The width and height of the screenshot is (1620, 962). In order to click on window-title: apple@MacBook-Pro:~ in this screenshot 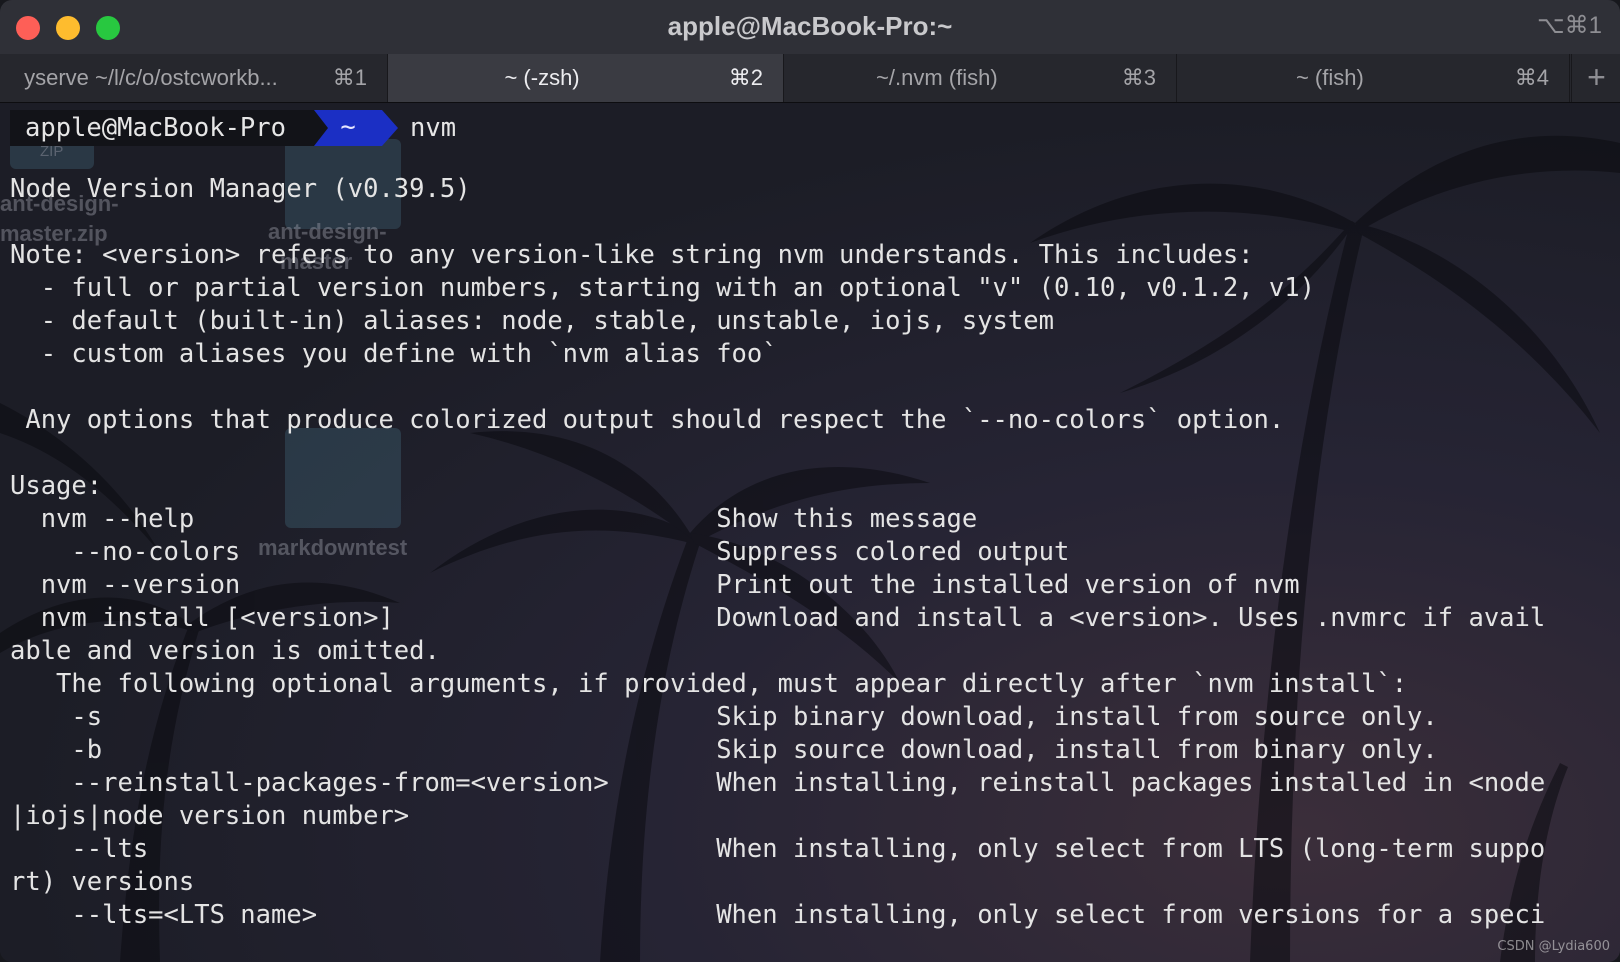, I will do `click(810, 26)`.